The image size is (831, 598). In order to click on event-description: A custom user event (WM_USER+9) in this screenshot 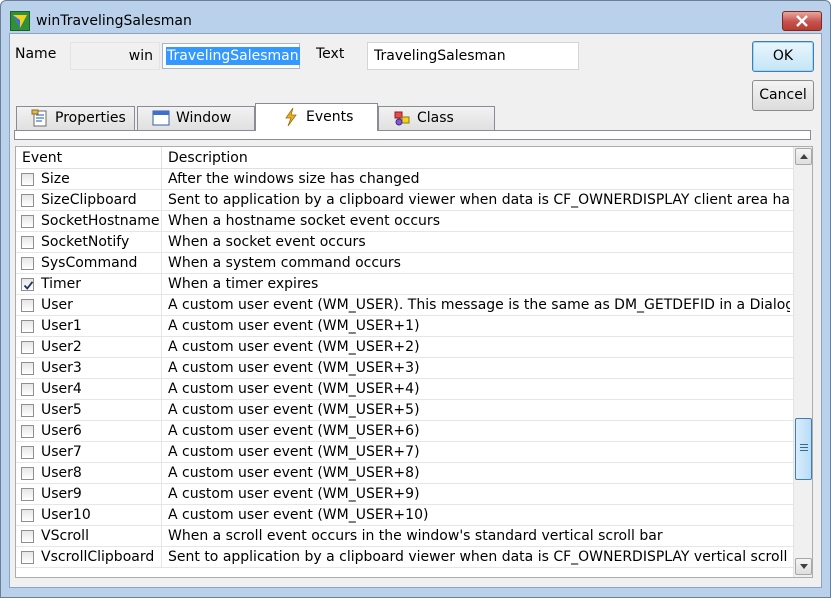, I will do `click(294, 494)`.